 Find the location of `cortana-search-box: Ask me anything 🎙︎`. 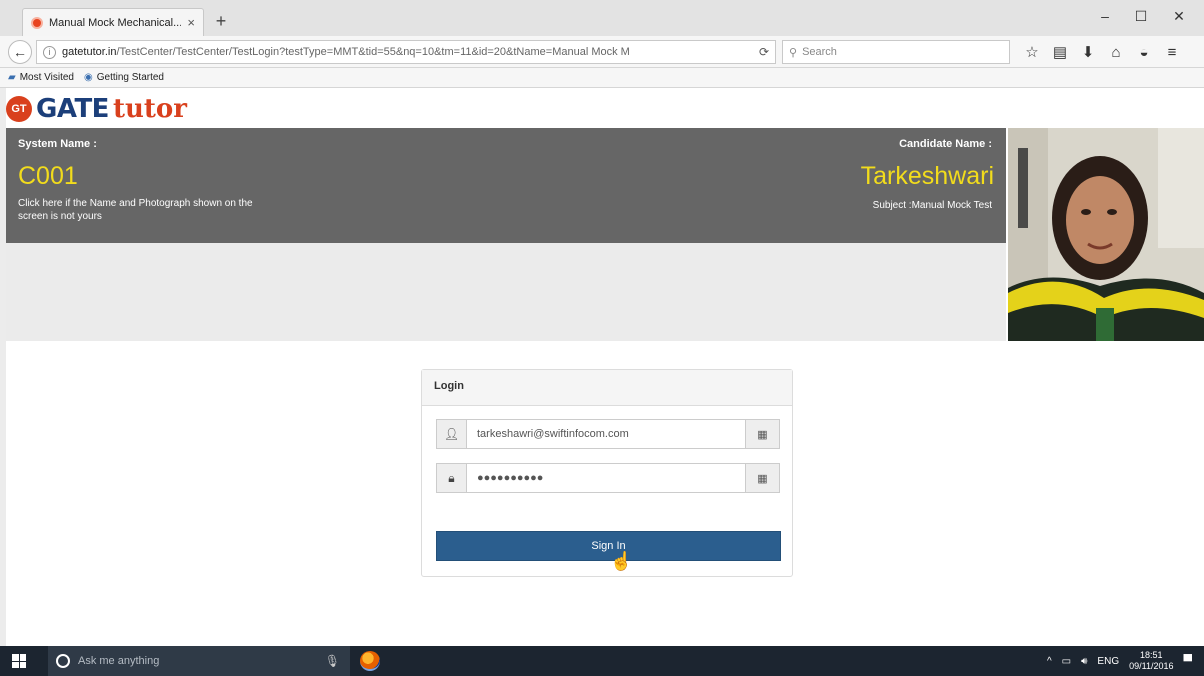

cortana-search-box: Ask me anything 🎙︎ is located at coordinates (199, 661).